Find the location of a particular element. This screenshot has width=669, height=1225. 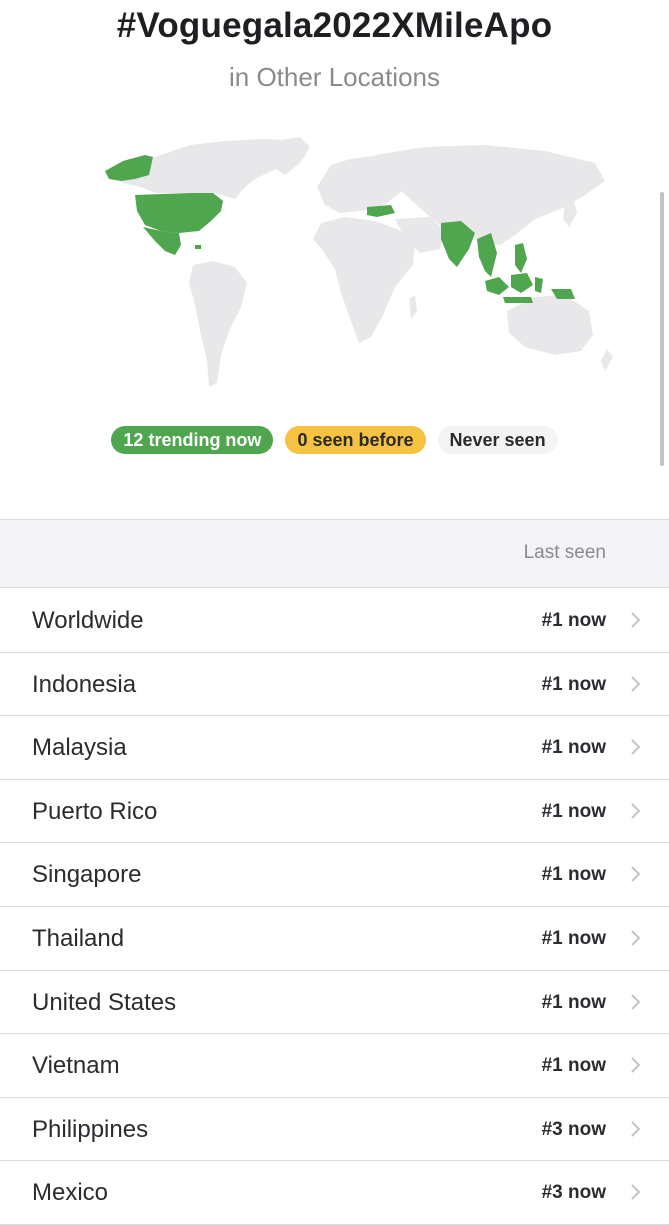

location-name: Singapore is located at coordinates (87, 875).